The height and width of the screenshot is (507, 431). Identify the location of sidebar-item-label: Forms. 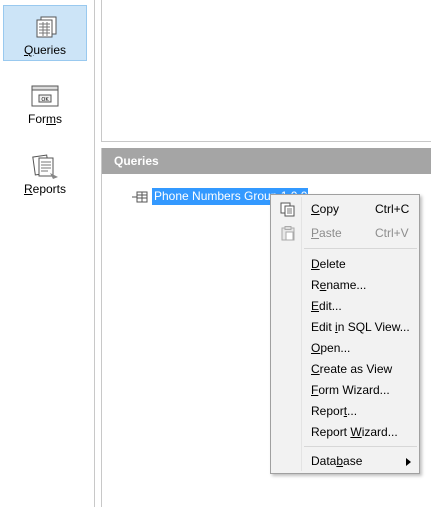
(45, 119).